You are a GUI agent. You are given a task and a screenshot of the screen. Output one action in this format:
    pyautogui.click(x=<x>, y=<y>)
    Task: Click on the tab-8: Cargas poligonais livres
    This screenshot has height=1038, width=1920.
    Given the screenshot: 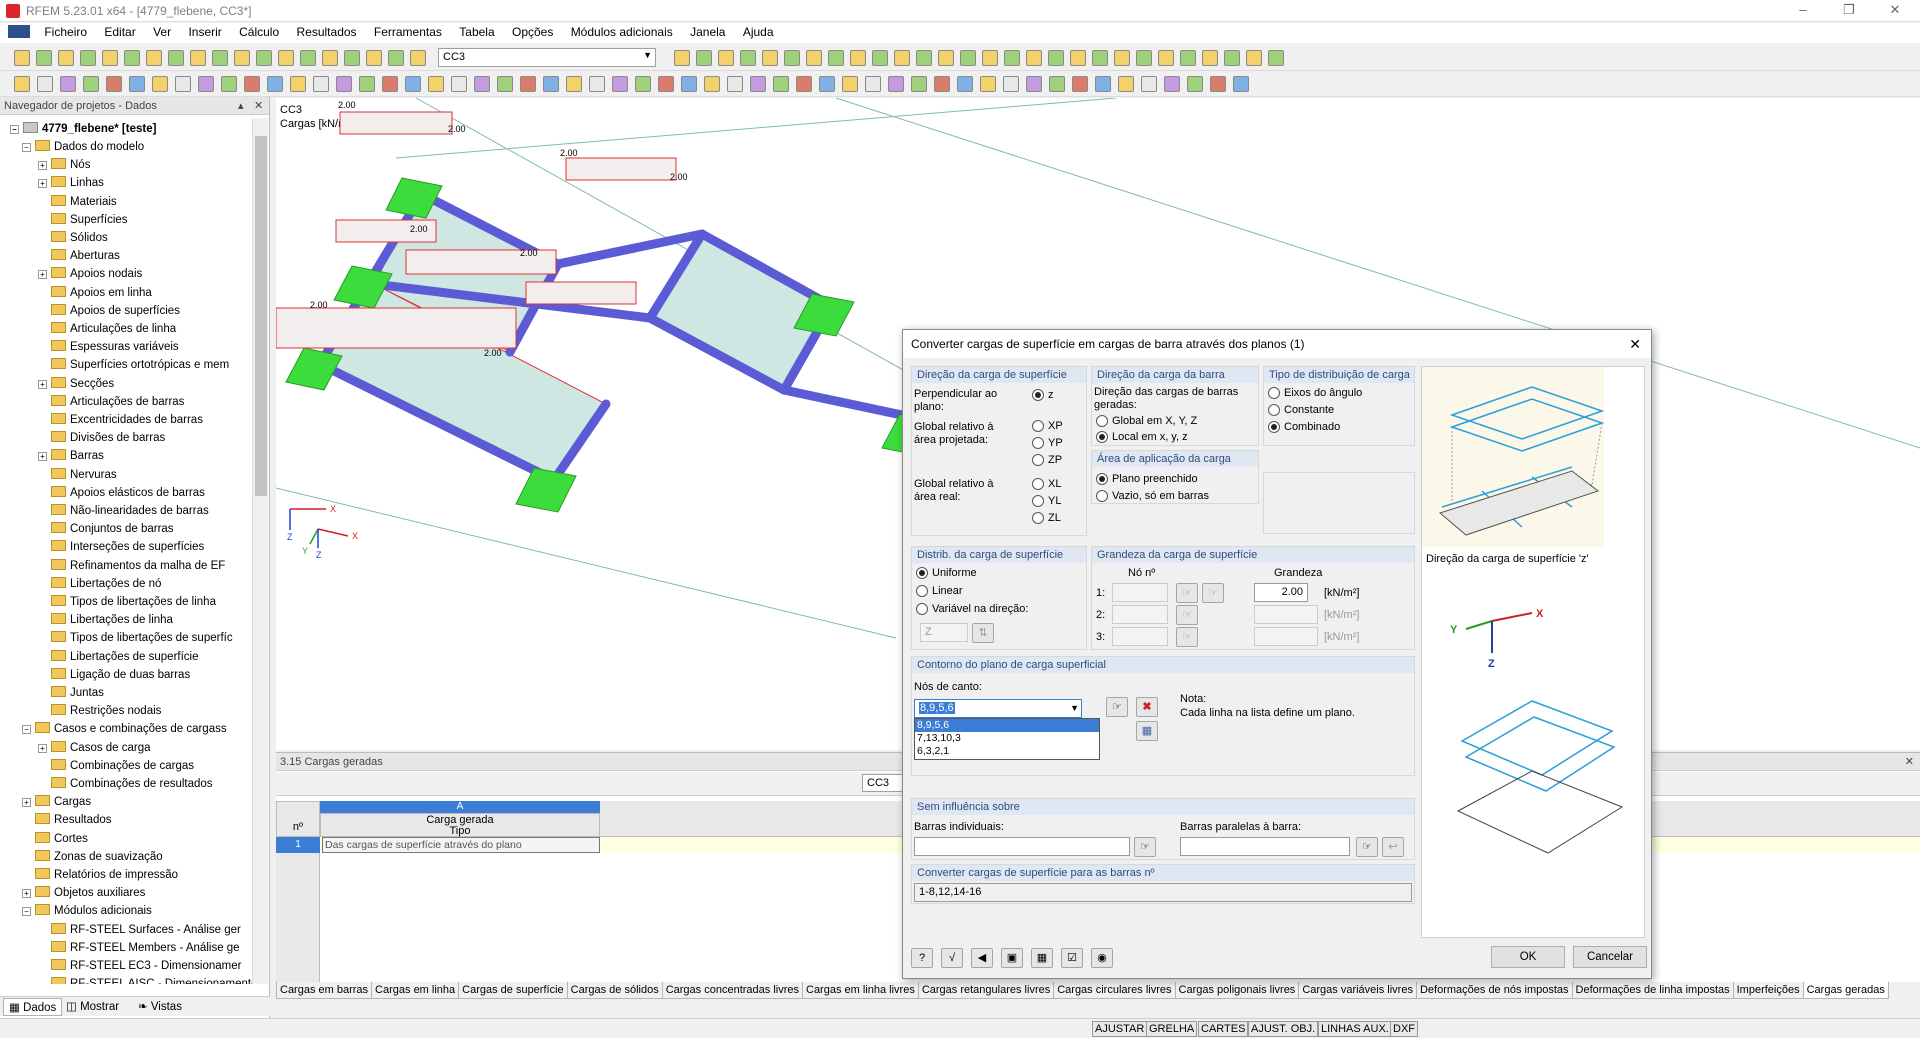 What is the action you would take?
    pyautogui.click(x=1237, y=990)
    